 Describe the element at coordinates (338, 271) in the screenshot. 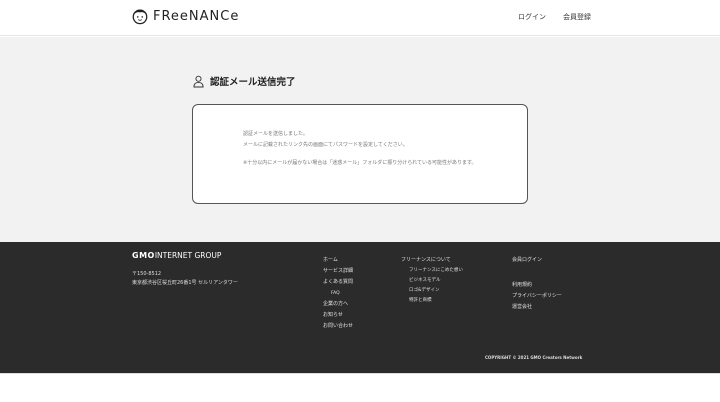

I see `footer-link-service: サービス詳細` at that location.